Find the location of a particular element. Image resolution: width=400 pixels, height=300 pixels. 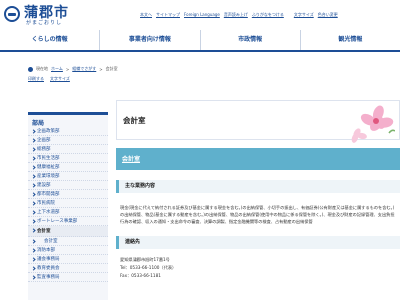

sidebar-item: 市民病院 is located at coordinates (68, 203).